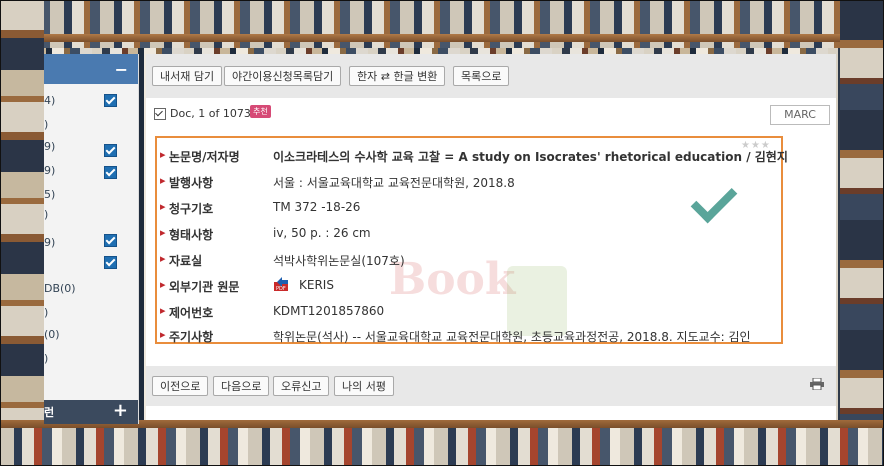 The height and width of the screenshot is (466, 884). Describe the element at coordinates (187, 76) in the screenshot. I see `add-to-my-library-button: 내서재 담기` at that location.